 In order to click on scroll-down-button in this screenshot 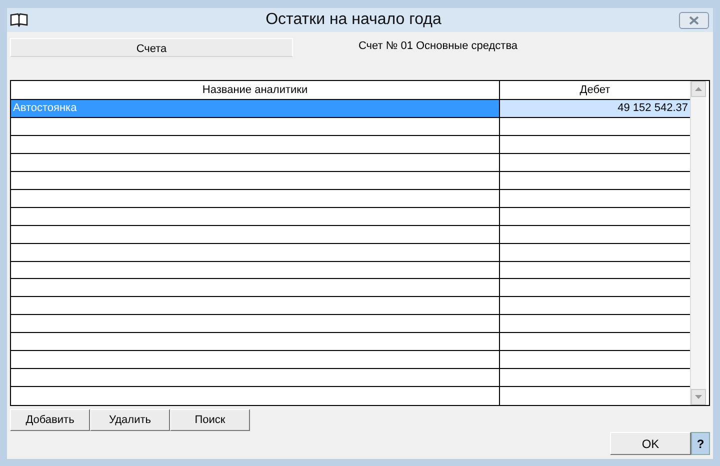, I will do `click(698, 397)`.